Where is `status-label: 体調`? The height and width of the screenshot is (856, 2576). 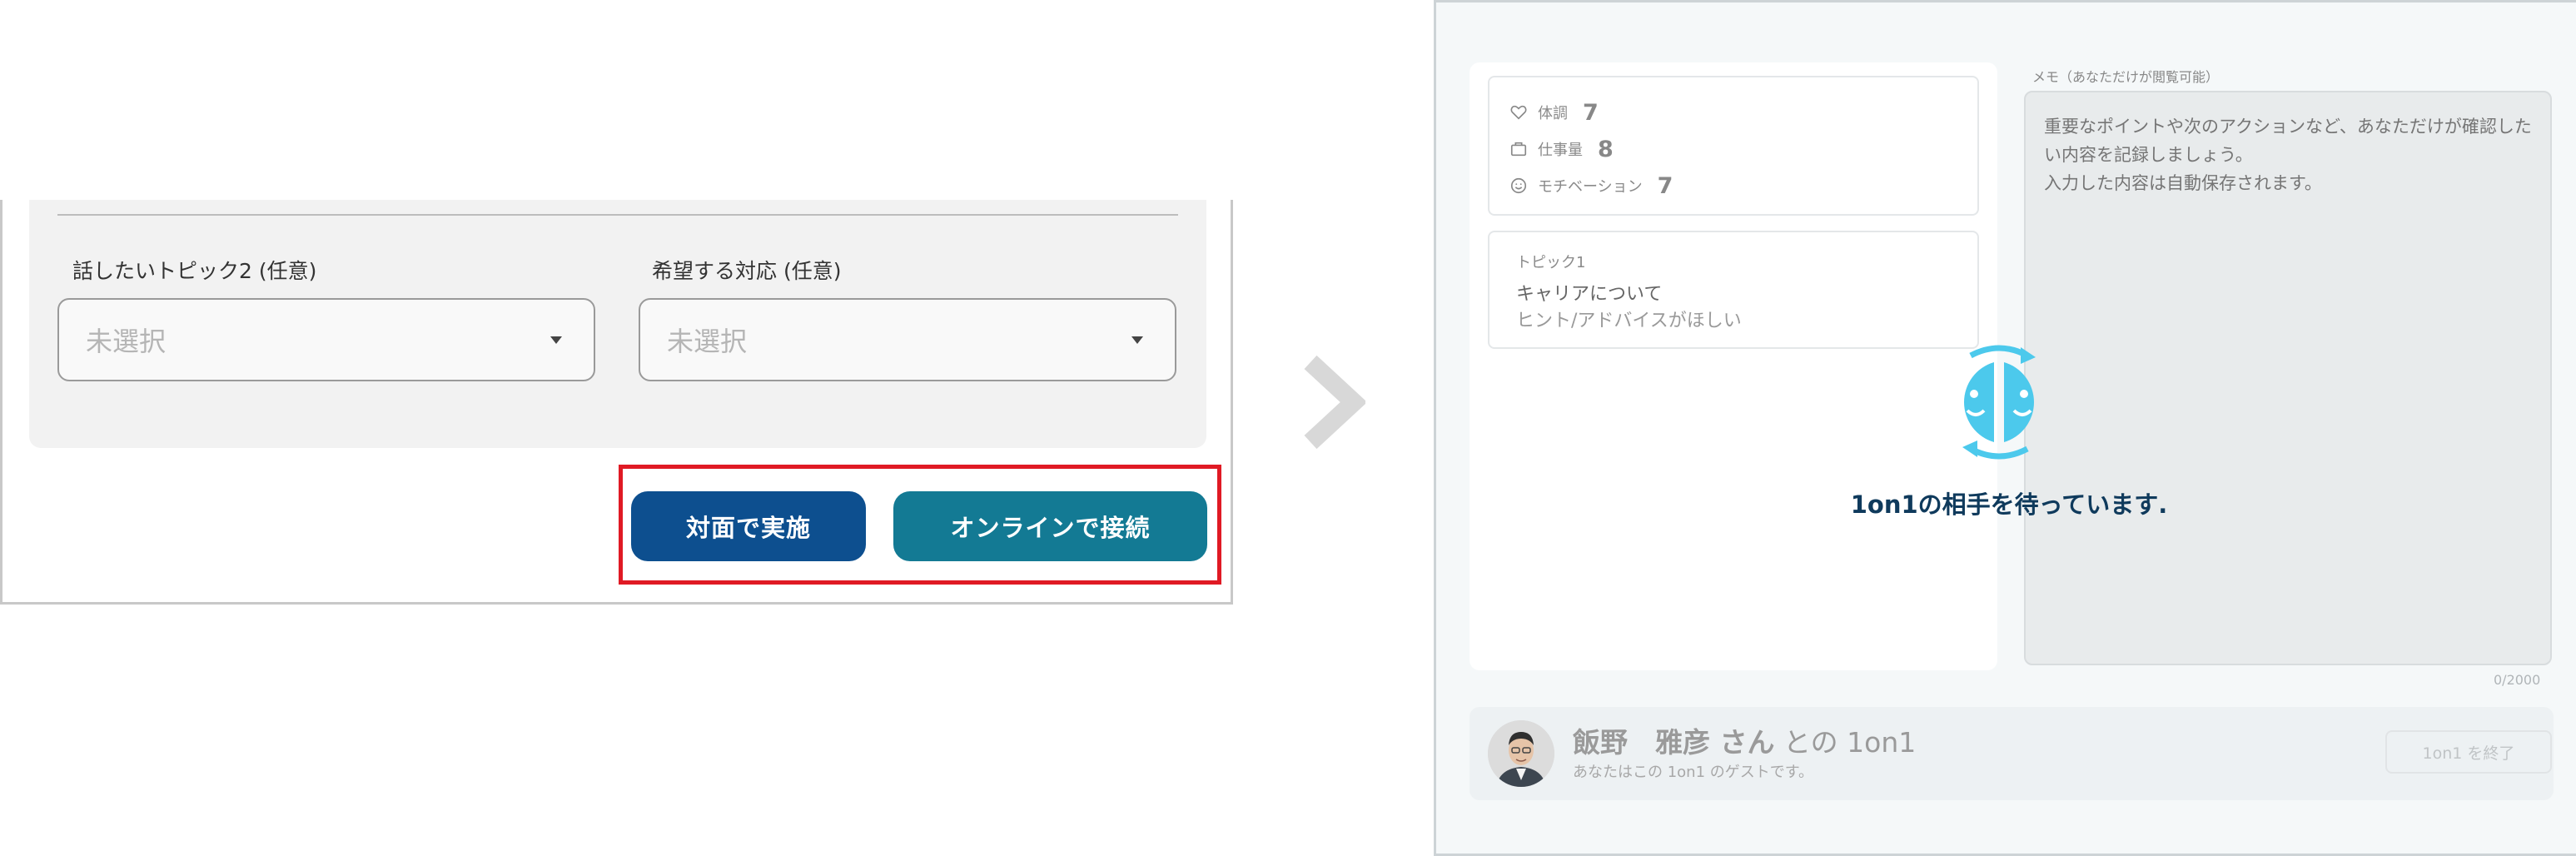
status-label: 体調 is located at coordinates (1553, 113).